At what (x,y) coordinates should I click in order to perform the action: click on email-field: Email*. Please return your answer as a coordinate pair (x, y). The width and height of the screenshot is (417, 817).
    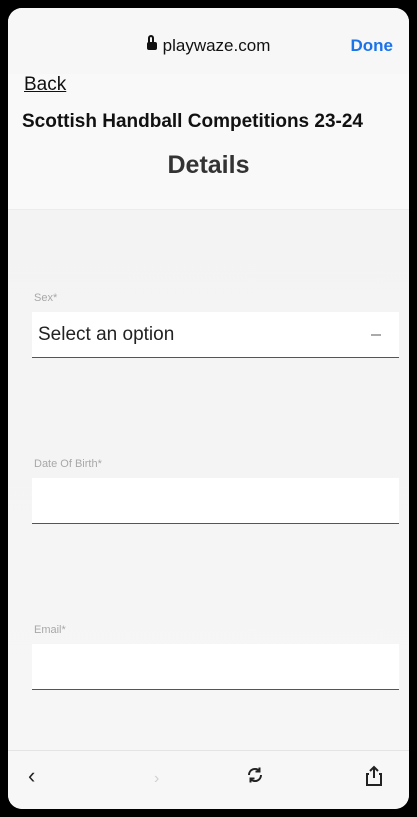
    Looking at the image, I should click on (215, 657).